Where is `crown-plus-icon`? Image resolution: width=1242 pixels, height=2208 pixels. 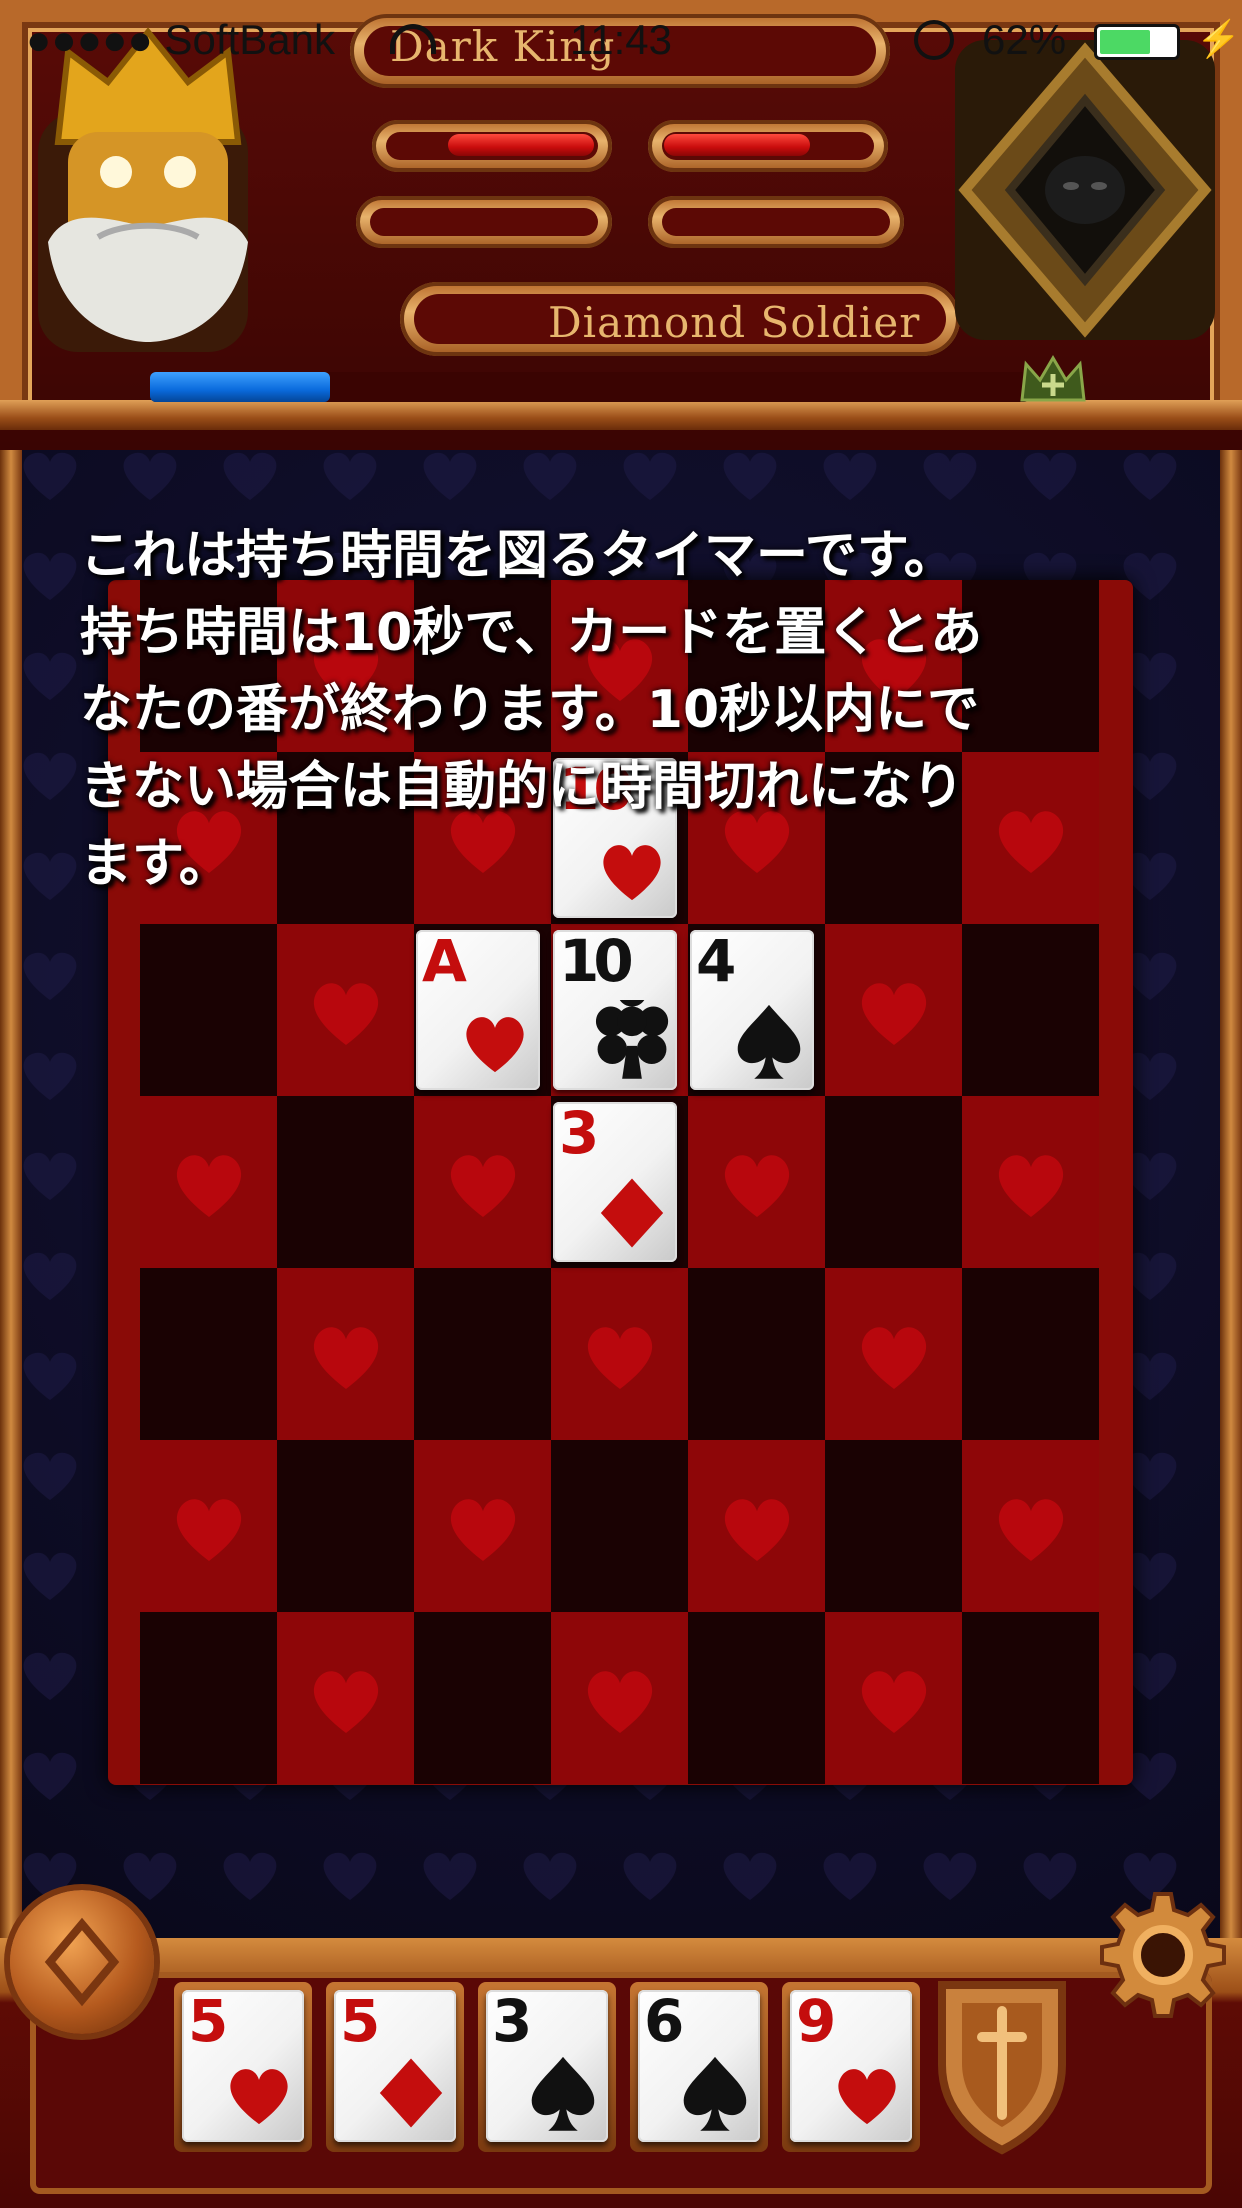
crown-plus-icon is located at coordinates (1053, 380).